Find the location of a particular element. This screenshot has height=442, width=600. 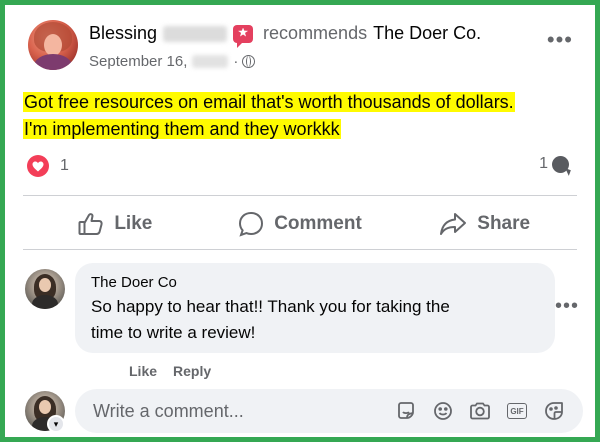

comment-actions: Like Reply is located at coordinates (170, 371).